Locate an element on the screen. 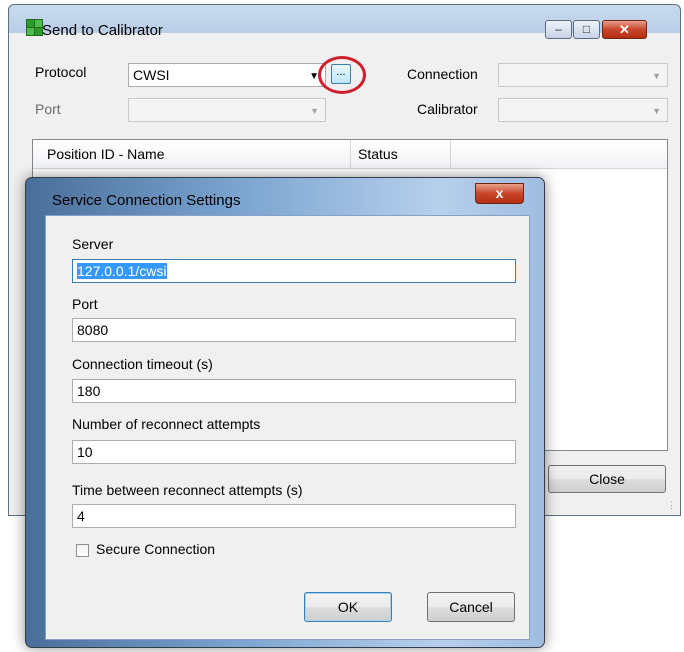 This screenshot has width=684, height=652. maximize-button: □ is located at coordinates (586, 29).